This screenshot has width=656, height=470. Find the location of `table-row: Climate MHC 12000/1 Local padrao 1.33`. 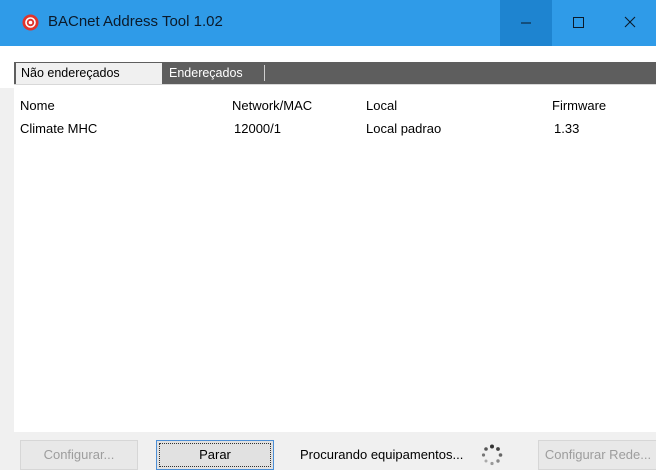

table-row: Climate MHC 12000/1 Local padrao 1.33 is located at coordinates (335, 128).